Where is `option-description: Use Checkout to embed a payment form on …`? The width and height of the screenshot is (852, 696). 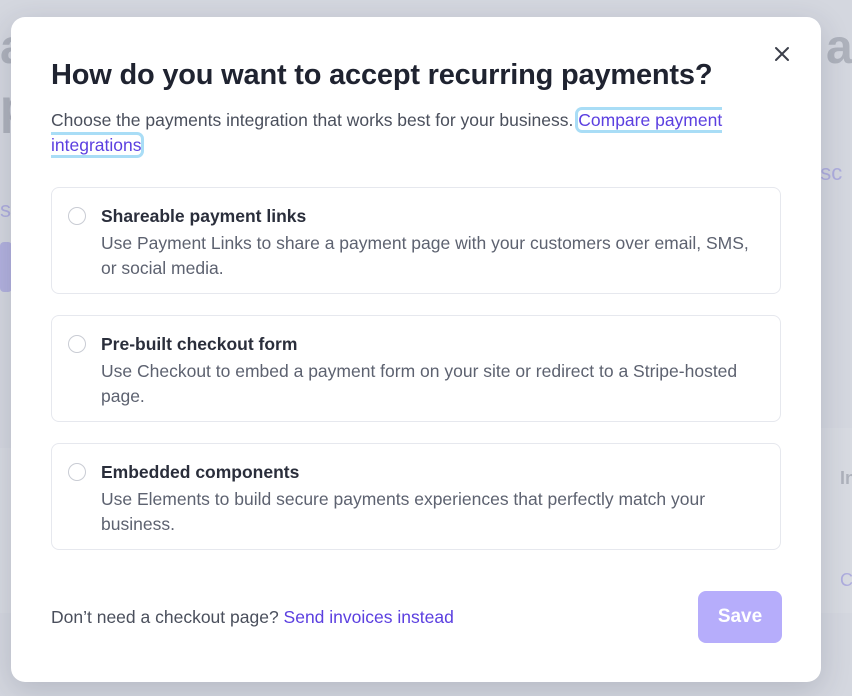
option-description: Use Checkout to embed a payment form on … is located at coordinates (419, 383).